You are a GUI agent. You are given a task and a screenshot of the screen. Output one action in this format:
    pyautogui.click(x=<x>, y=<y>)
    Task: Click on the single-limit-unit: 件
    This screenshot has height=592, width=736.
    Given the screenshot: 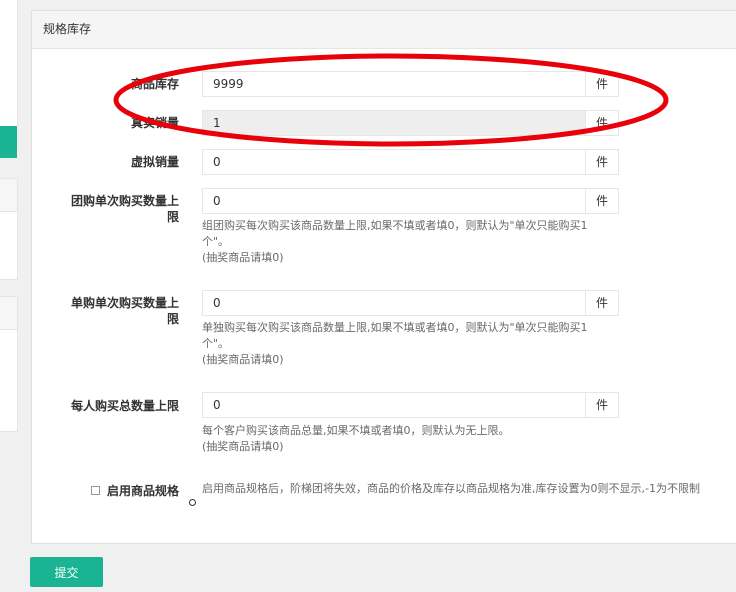 What is the action you would take?
    pyautogui.click(x=602, y=303)
    